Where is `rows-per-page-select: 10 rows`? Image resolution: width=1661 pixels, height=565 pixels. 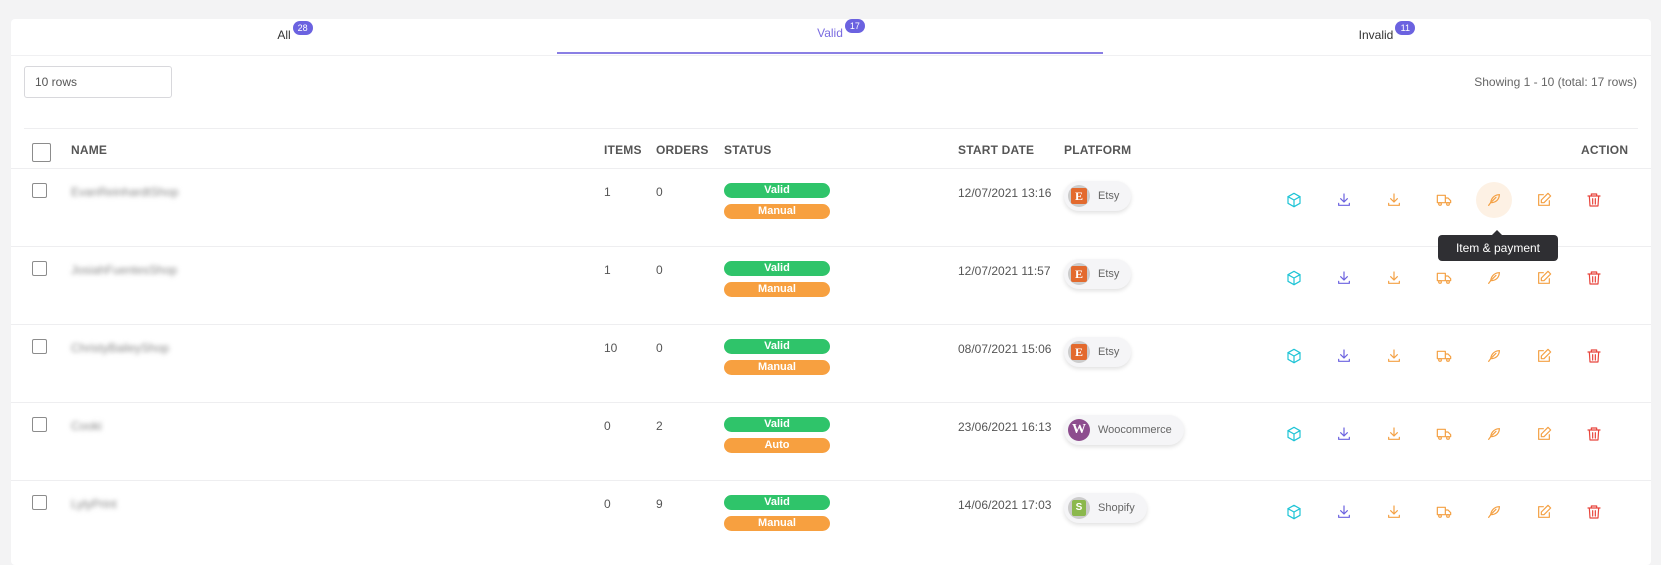 rows-per-page-select: 10 rows is located at coordinates (98, 82).